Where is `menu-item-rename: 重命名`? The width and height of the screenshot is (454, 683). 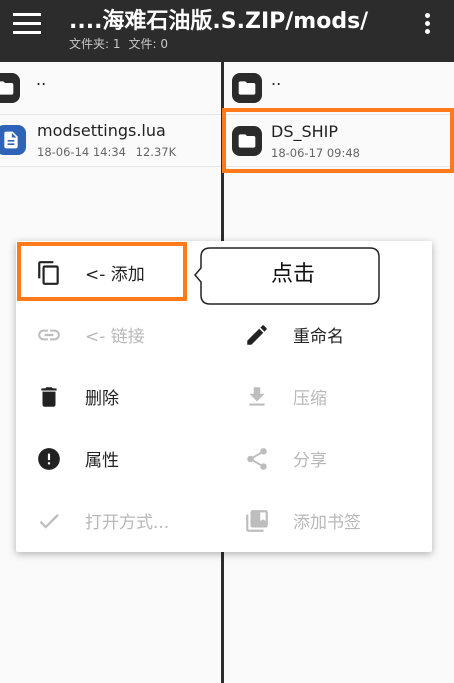 menu-item-rename: 重命名 is located at coordinates (328, 334).